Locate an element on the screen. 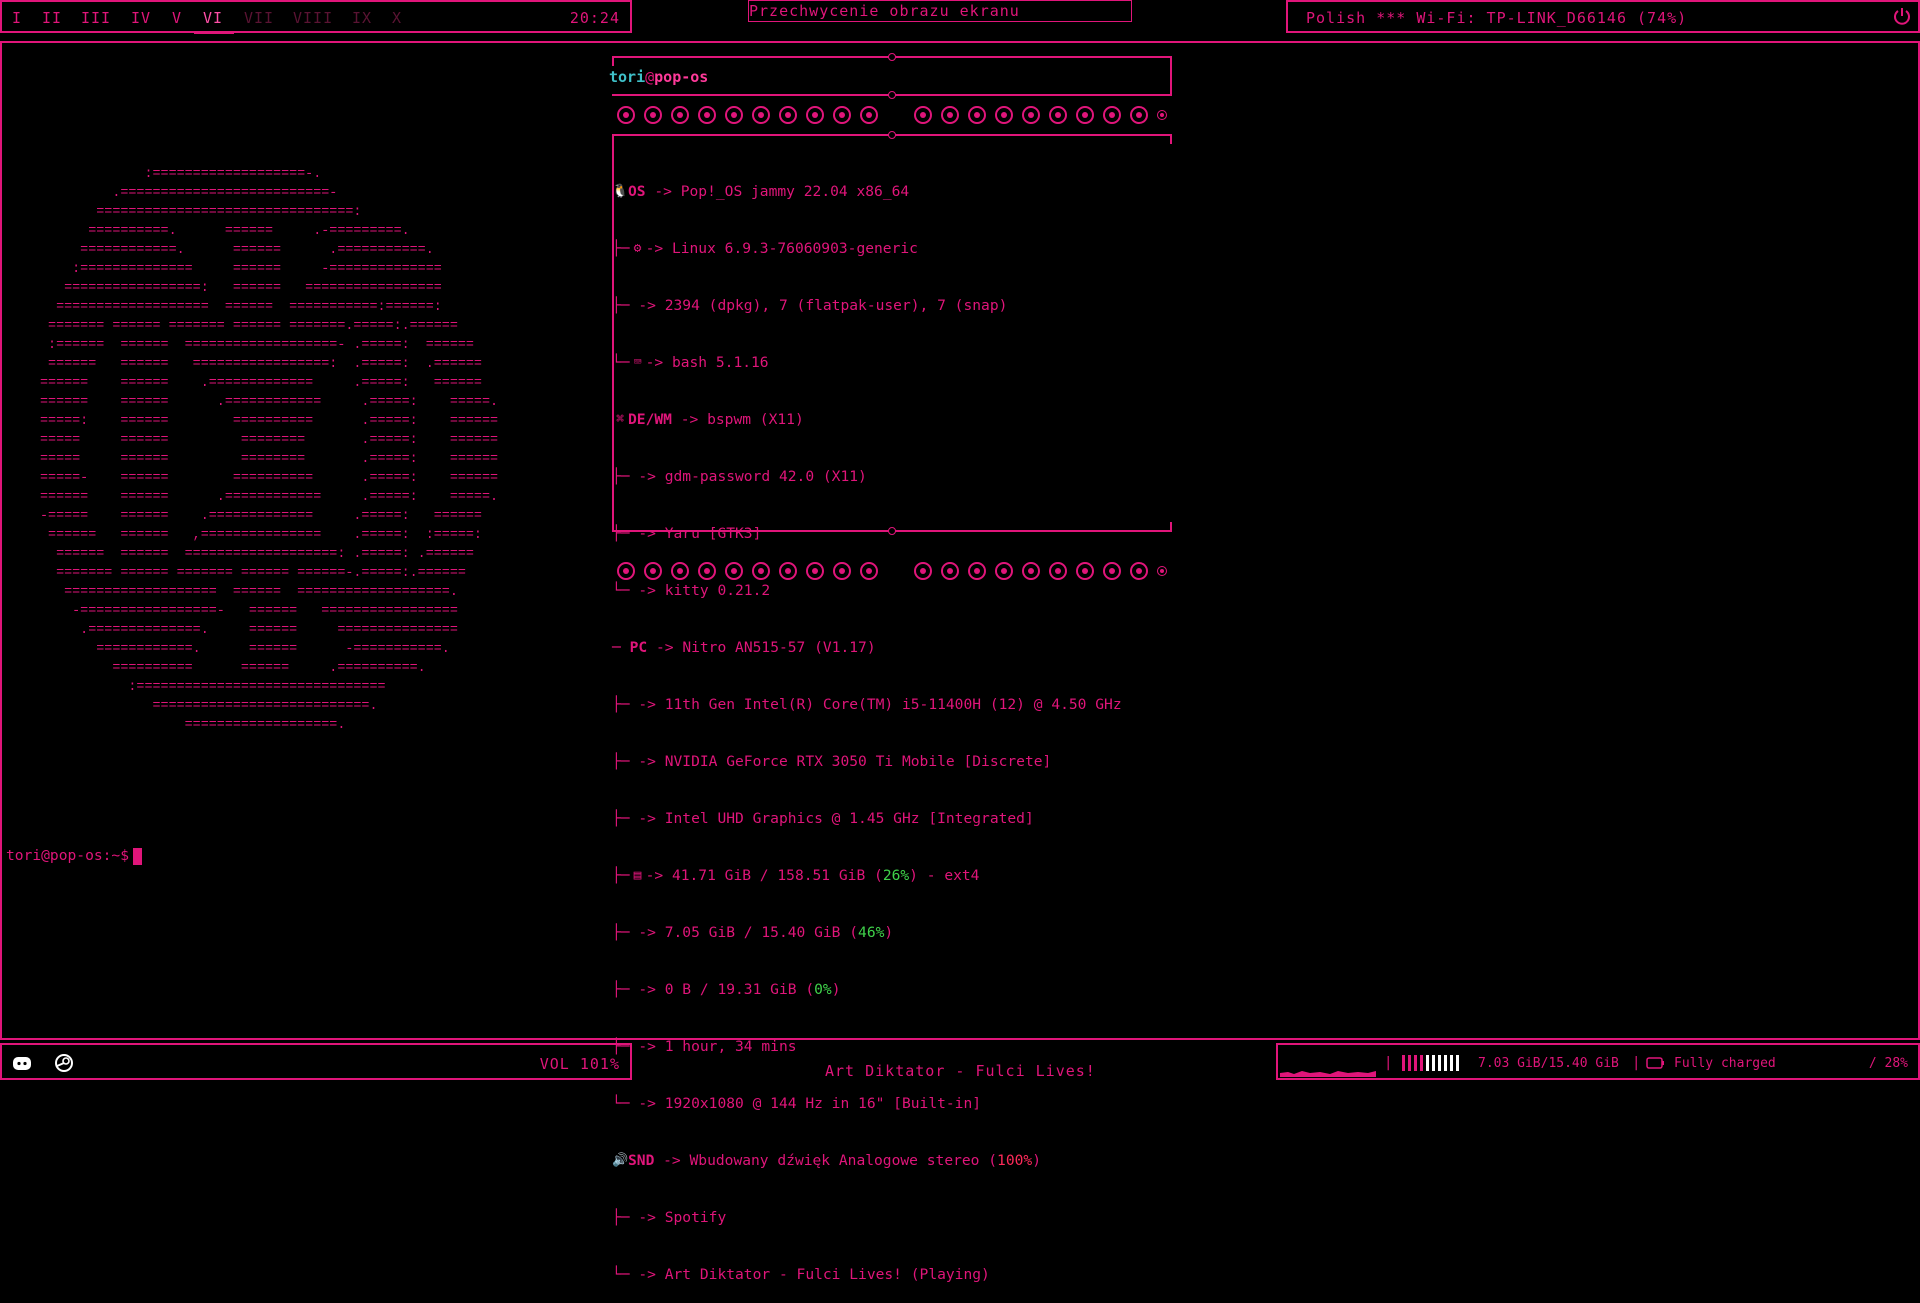 Image resolution: width=1920 pixels, height=1303 pixels. info-row-de: ⌘ DE/WM -> bspwm (X11) is located at coordinates (867, 419).